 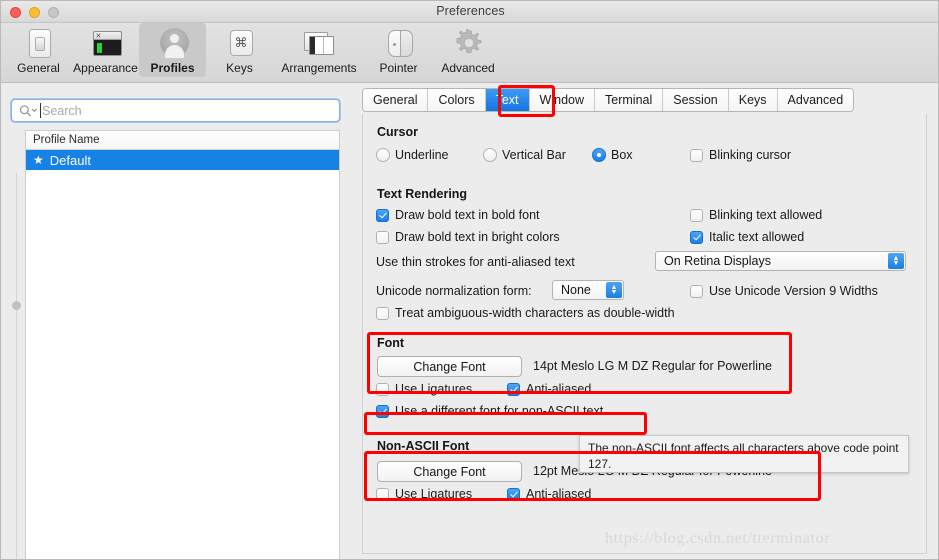 I want to click on use-different-font-non-ascii-checkbox: Use a different font for non-ASCII text, so click(x=489, y=411).